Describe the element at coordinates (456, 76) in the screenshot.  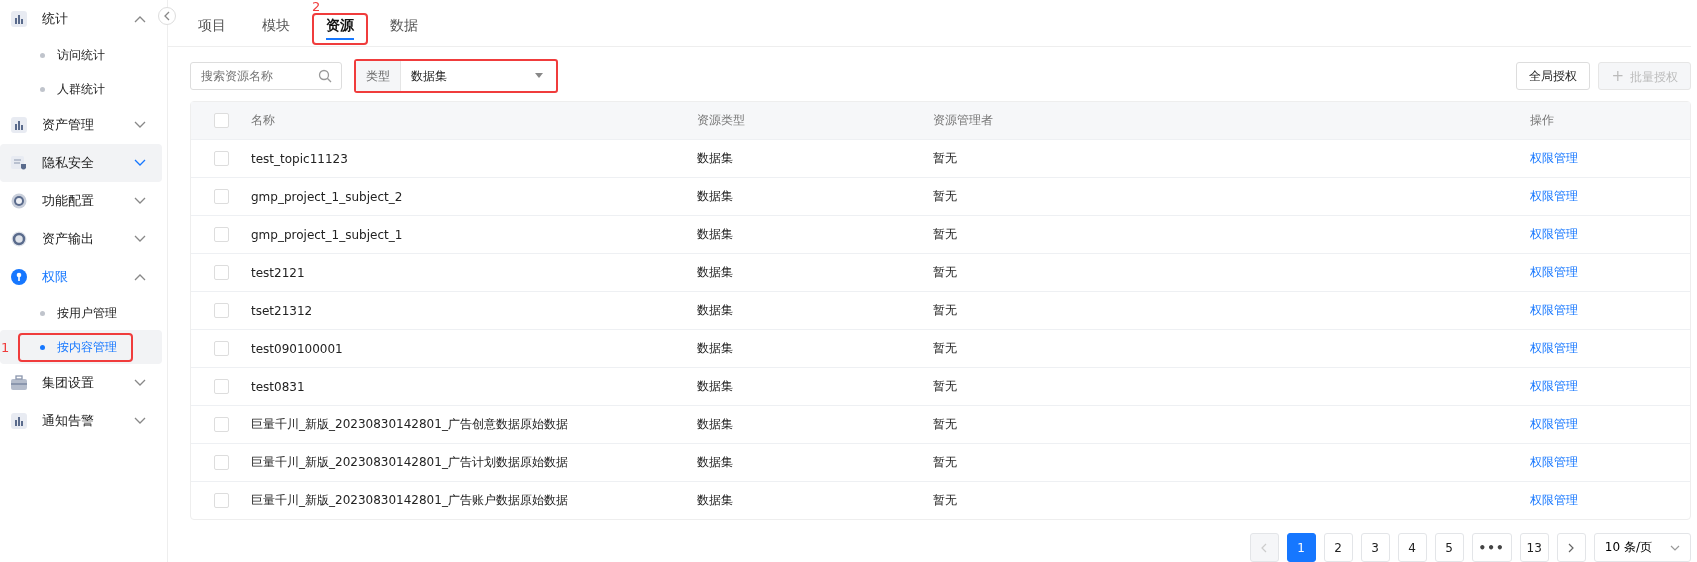
I see `type-select: 类型 数据集` at that location.